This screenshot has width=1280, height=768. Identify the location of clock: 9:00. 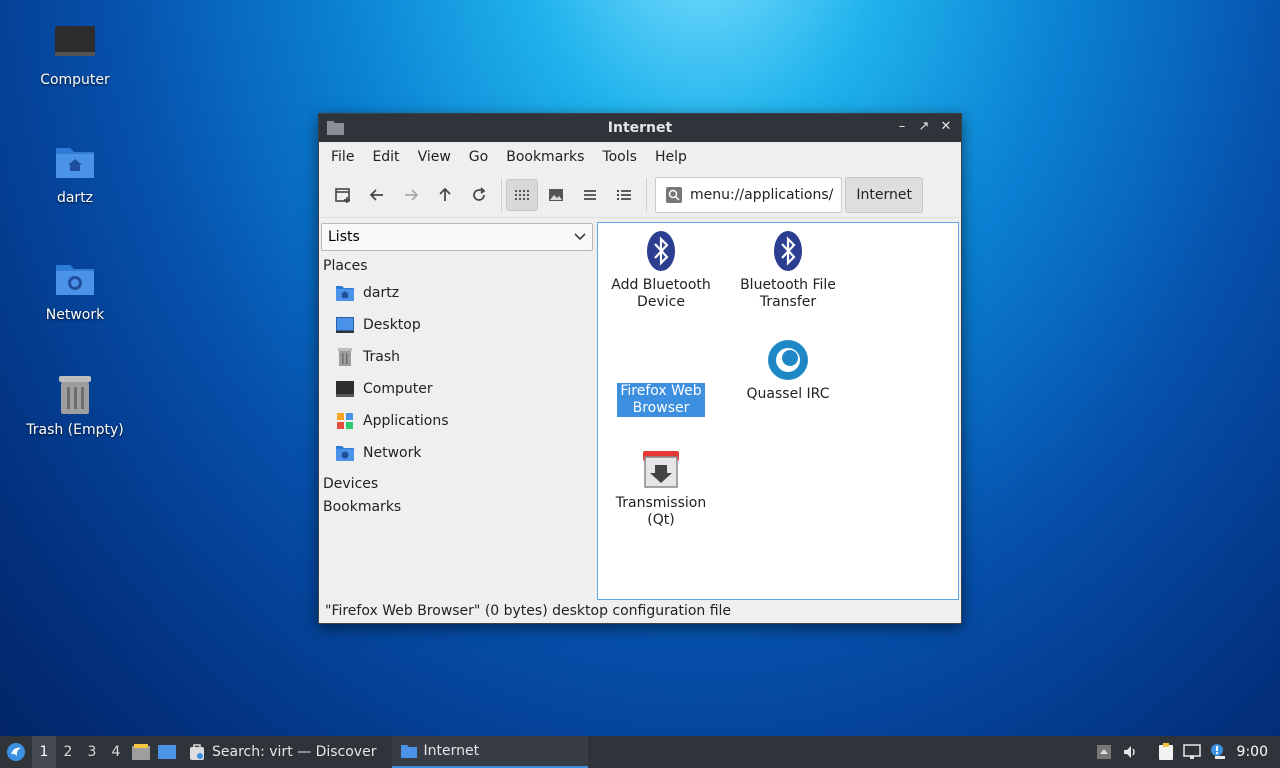
(1255, 752).